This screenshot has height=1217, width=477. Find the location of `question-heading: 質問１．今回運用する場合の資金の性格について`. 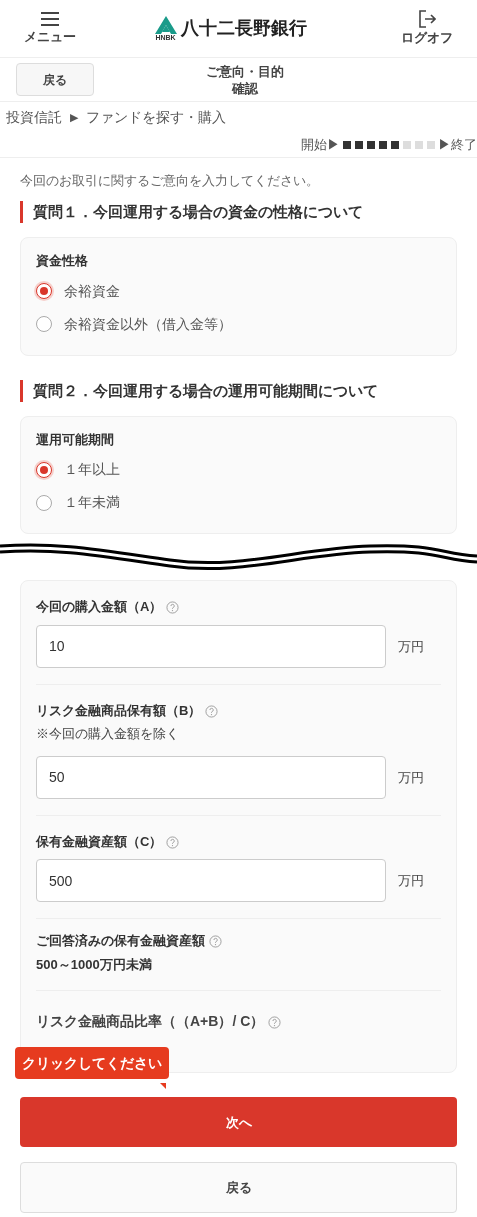

question-heading: 質問１．今回運用する場合の資金の性格について is located at coordinates (238, 211).